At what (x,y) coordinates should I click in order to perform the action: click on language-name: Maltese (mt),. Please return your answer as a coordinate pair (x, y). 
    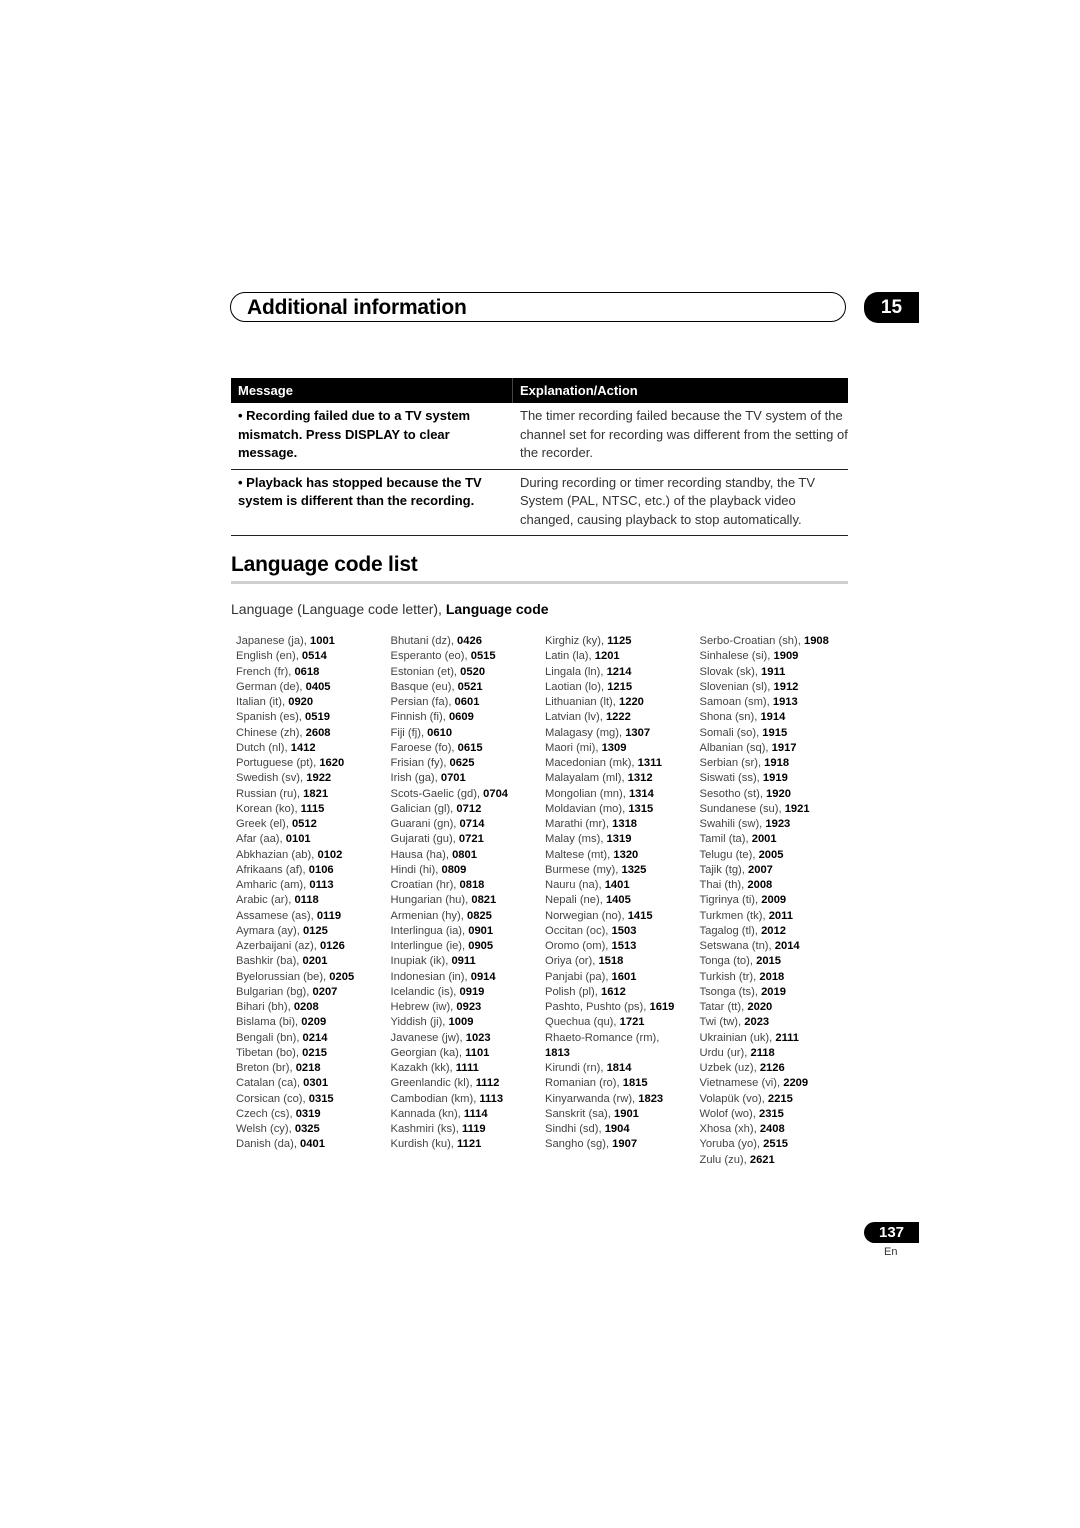
    Looking at the image, I should click on (579, 854).